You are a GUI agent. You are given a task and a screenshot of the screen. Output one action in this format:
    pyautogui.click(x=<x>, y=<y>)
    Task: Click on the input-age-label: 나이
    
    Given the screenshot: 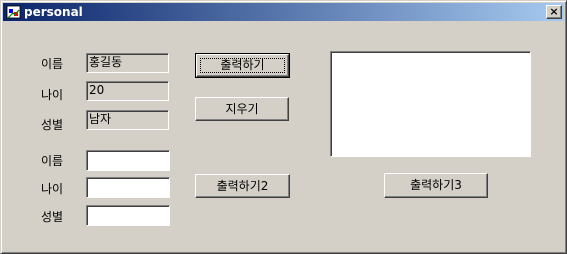 What is the action you would take?
    pyautogui.click(x=52, y=189)
    